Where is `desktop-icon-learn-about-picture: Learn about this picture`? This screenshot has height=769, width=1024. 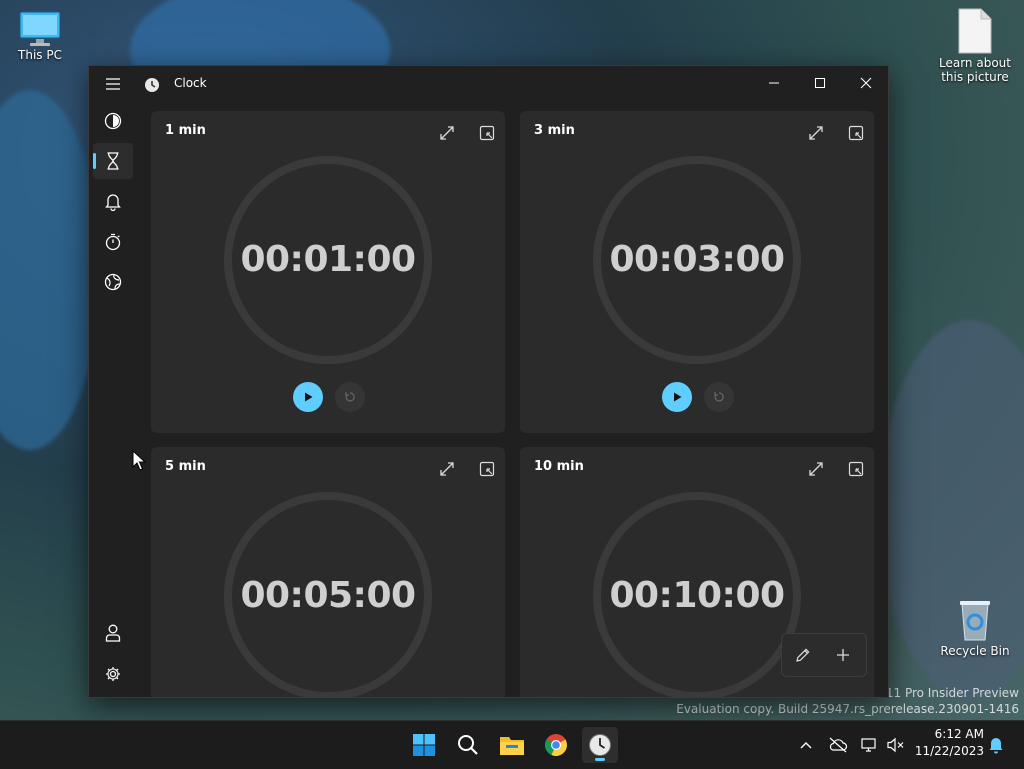 desktop-icon-learn-about-picture: Learn about this picture is located at coordinates (975, 46).